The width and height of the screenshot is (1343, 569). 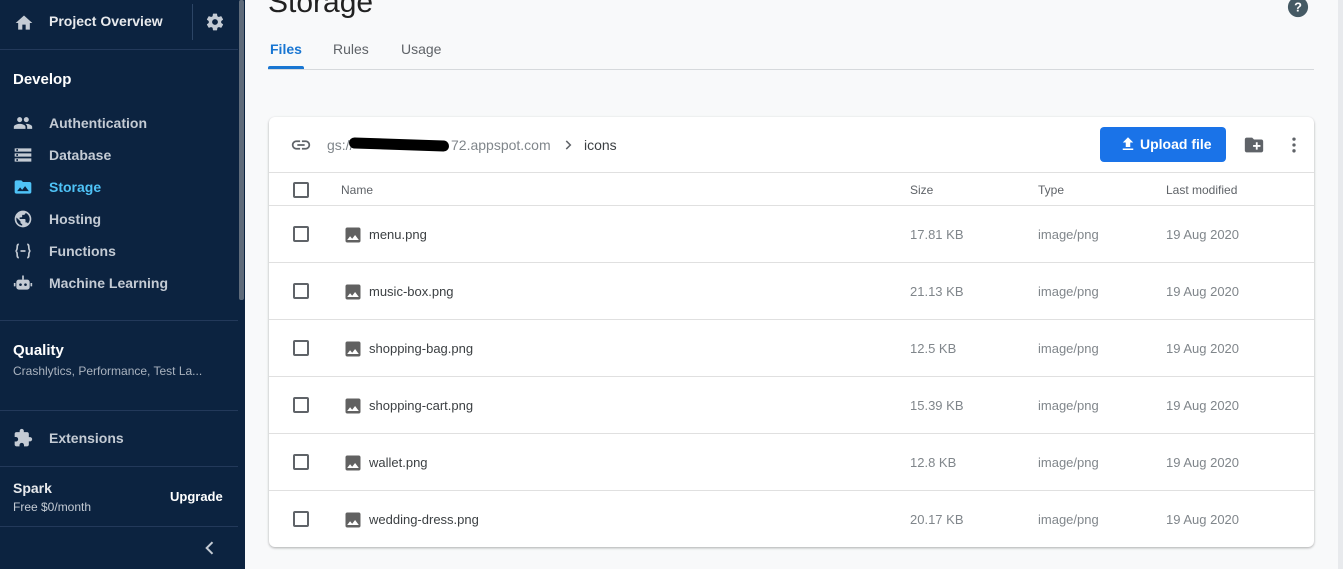 What do you see at coordinates (32, 488) in the screenshot?
I see `plan-name: Spark` at bounding box center [32, 488].